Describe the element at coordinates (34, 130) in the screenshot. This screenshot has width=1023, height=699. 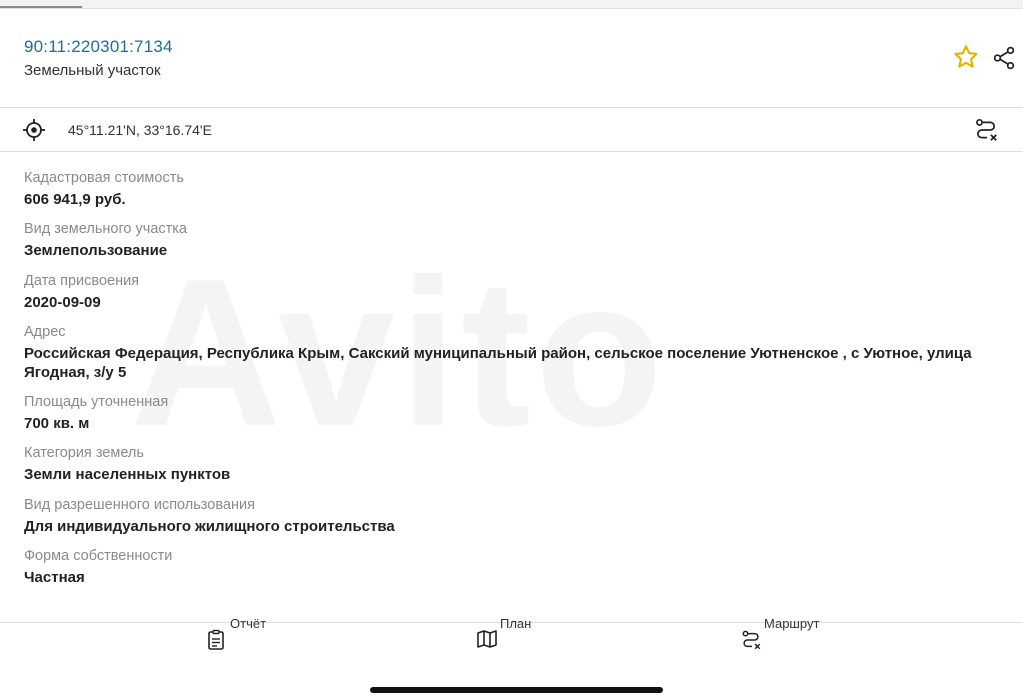
I see `crosshair-icon` at that location.